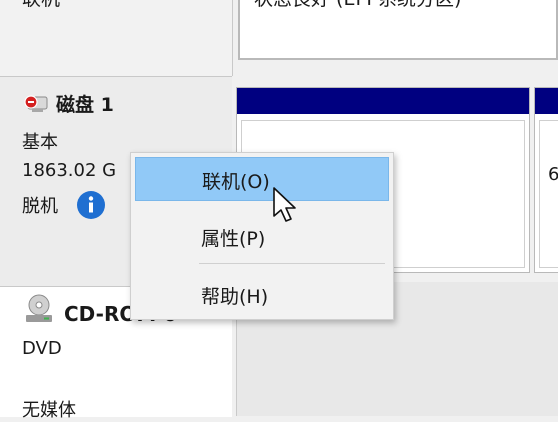 The image size is (558, 422). What do you see at coordinates (85, 105) in the screenshot?
I see `disk1-name: 磁盘 1` at bounding box center [85, 105].